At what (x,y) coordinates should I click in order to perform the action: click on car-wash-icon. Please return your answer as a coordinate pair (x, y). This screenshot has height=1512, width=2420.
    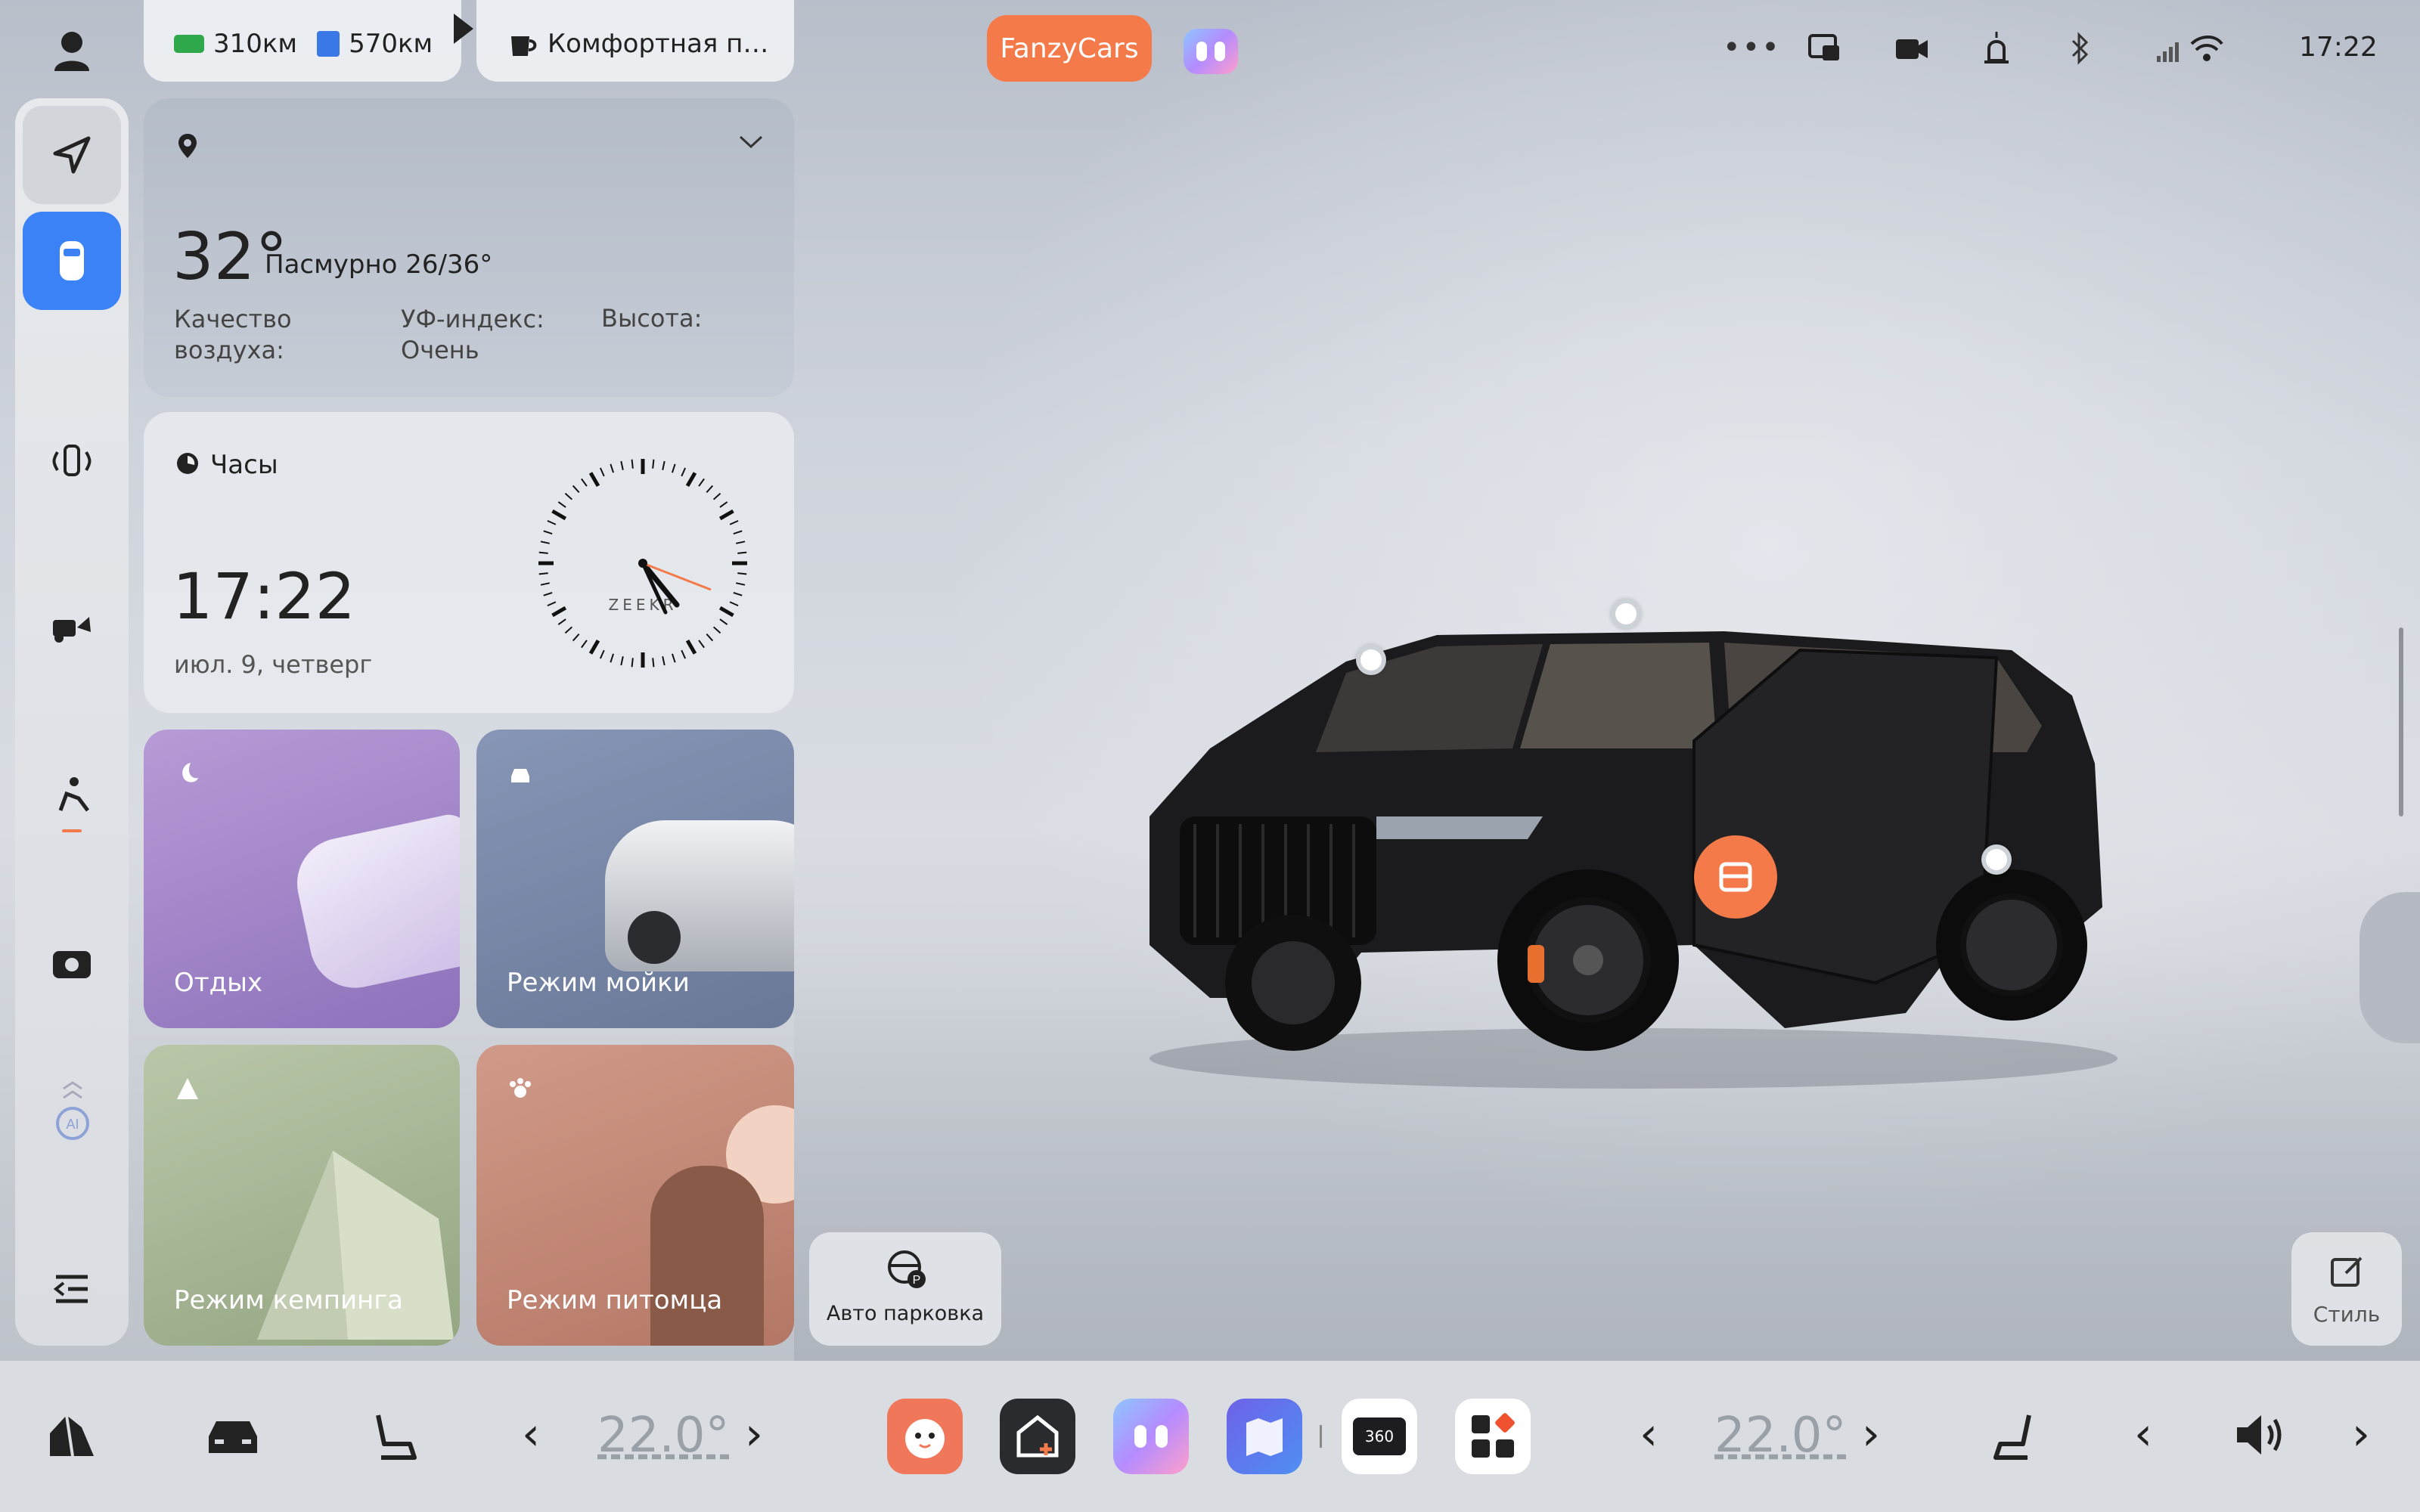
    Looking at the image, I should click on (520, 775).